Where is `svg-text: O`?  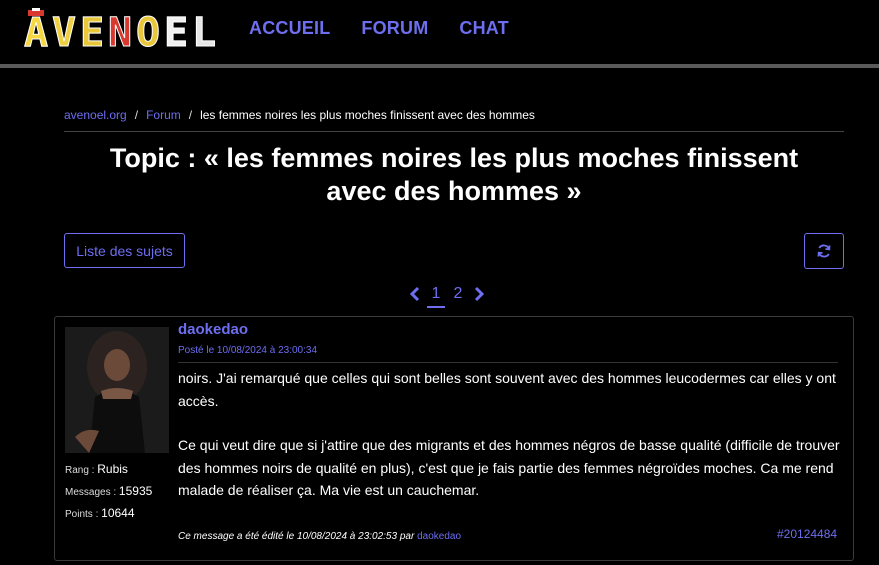
svg-text: O is located at coordinates (148, 31).